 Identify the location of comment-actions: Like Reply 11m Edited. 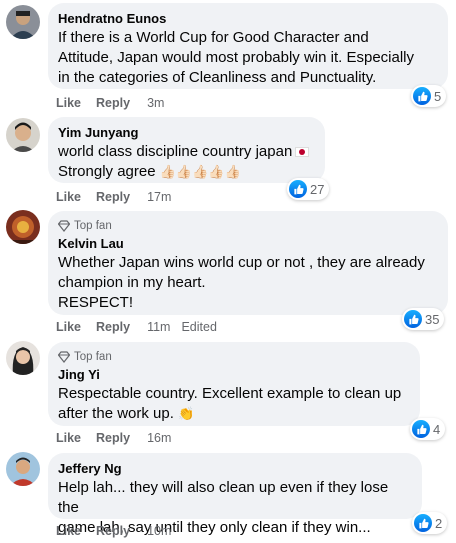
(136, 327).